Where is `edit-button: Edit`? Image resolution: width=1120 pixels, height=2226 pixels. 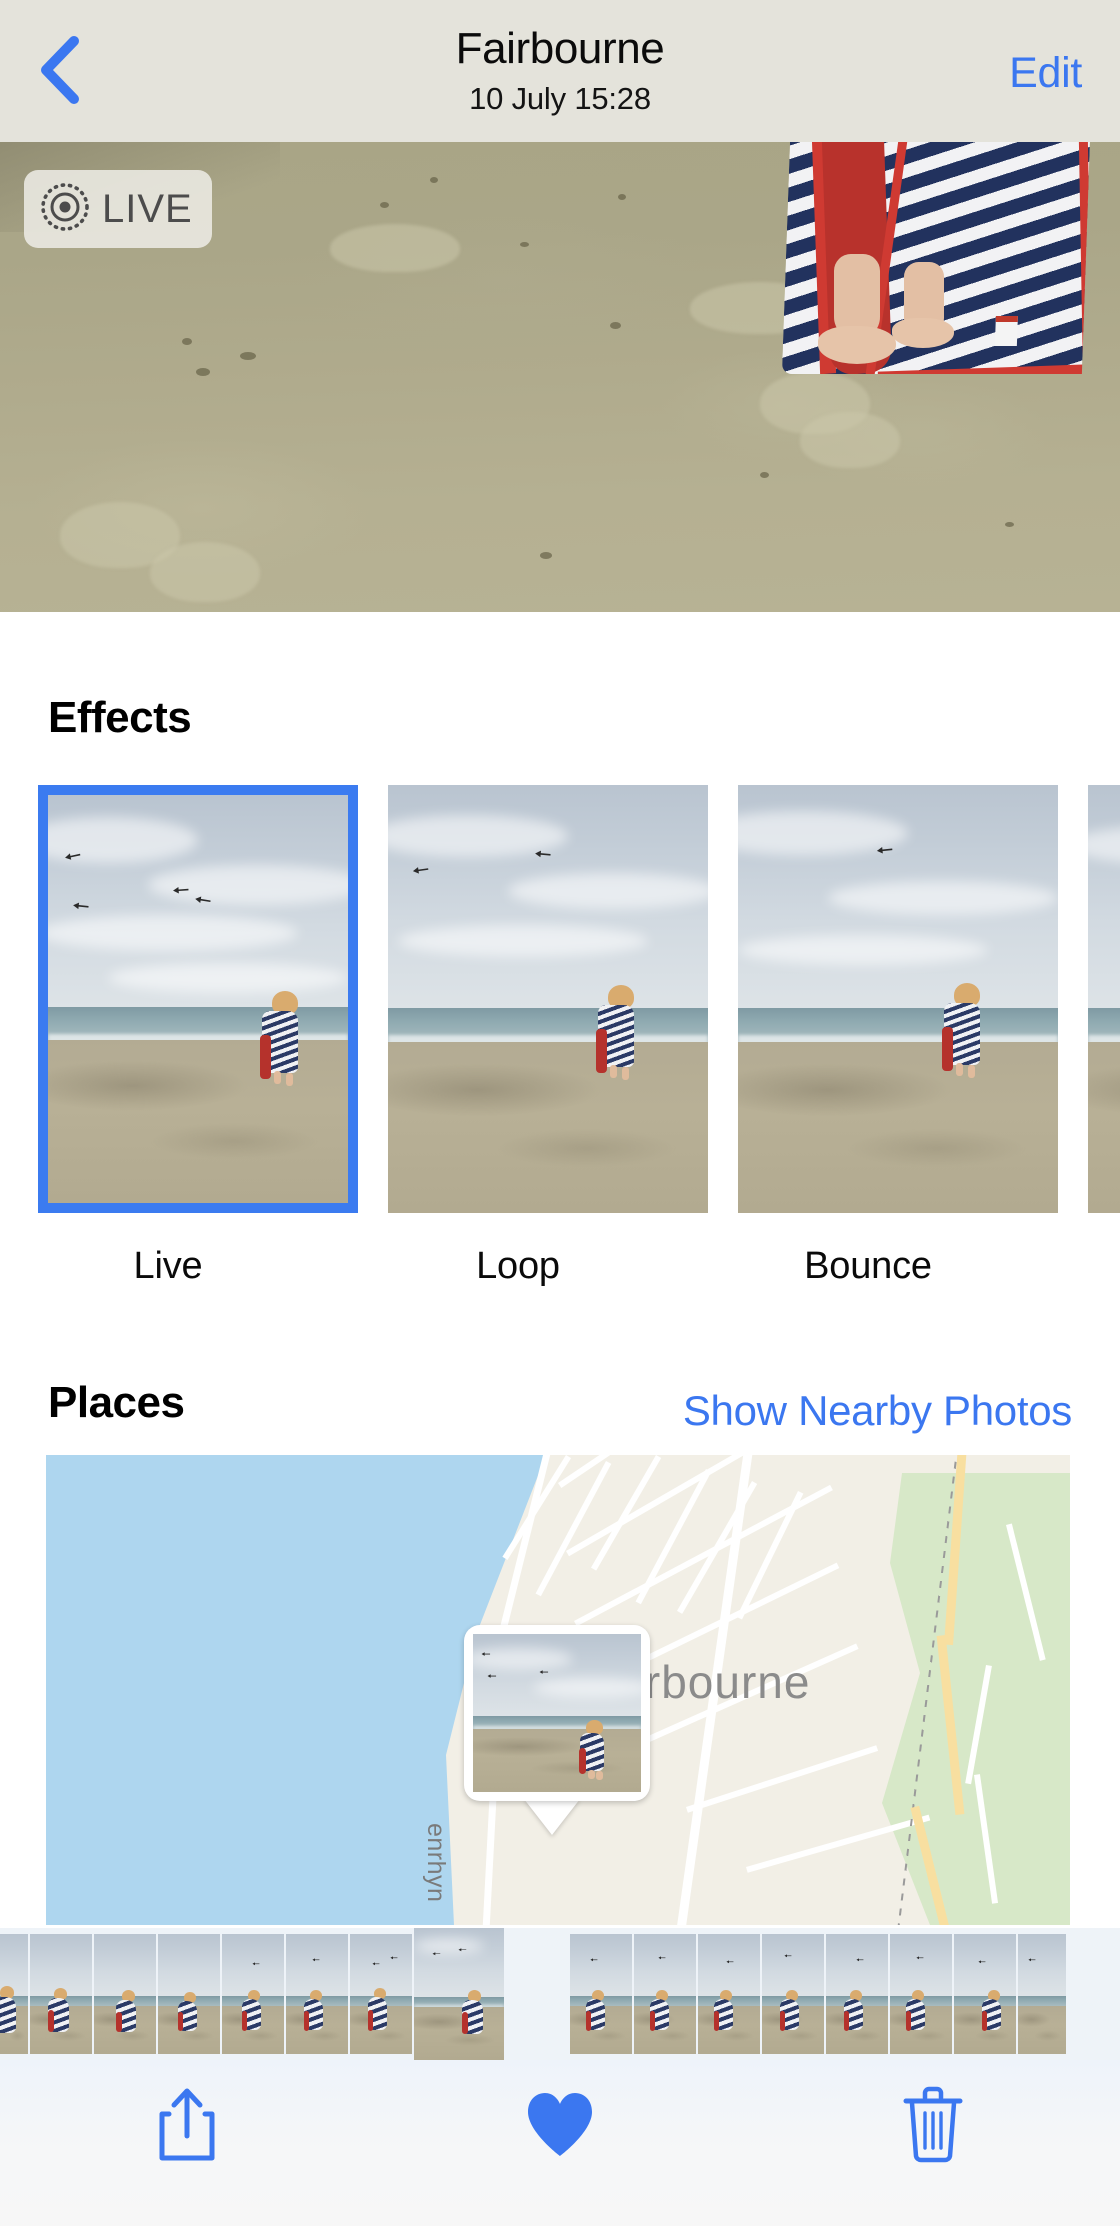 edit-button: Edit is located at coordinates (1045, 73).